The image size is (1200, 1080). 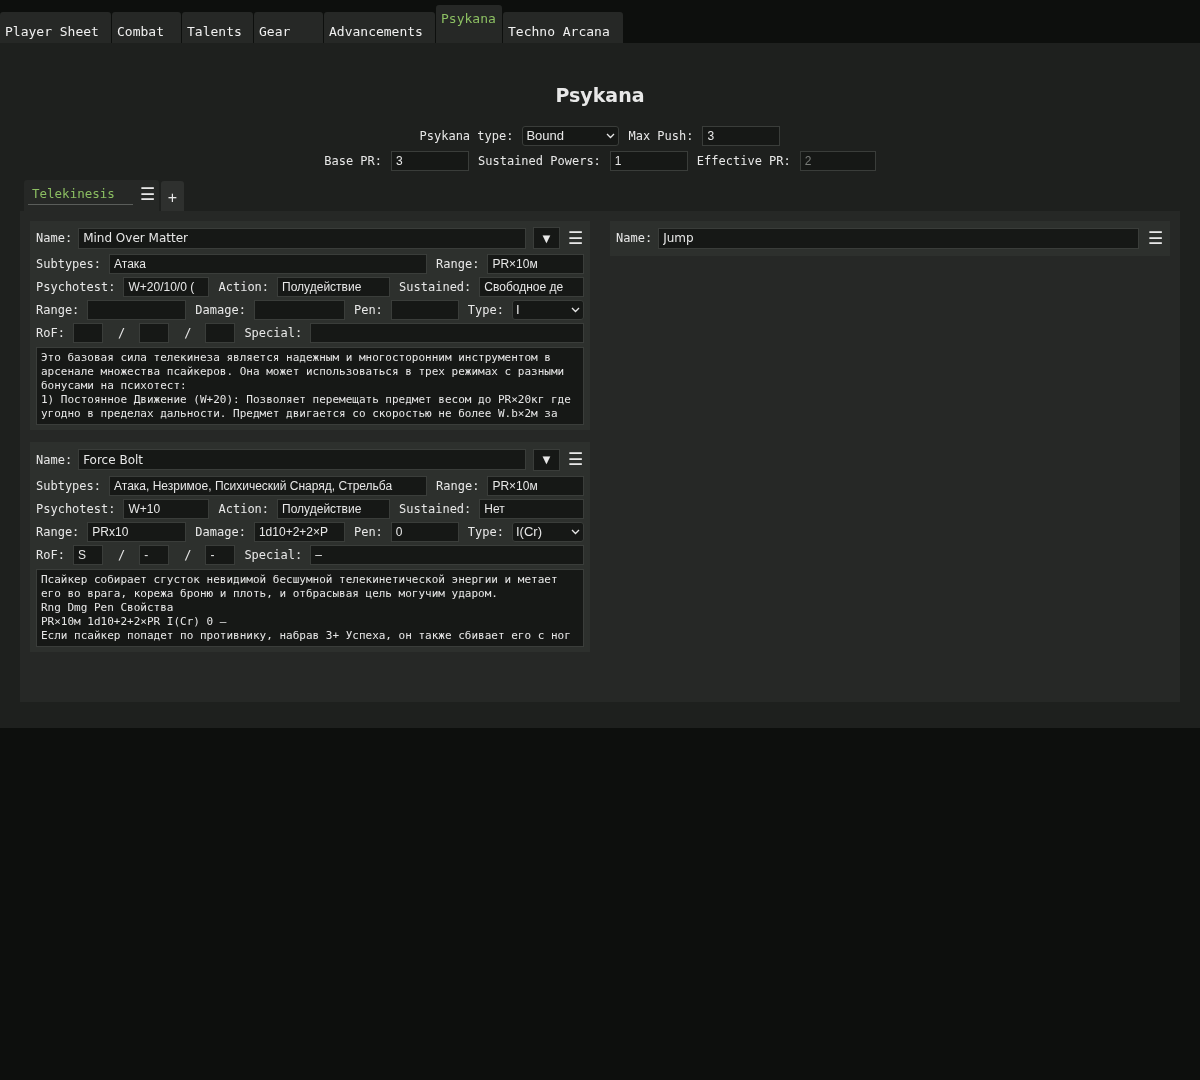 What do you see at coordinates (648, 160) in the screenshot?
I see `input-field: 1` at bounding box center [648, 160].